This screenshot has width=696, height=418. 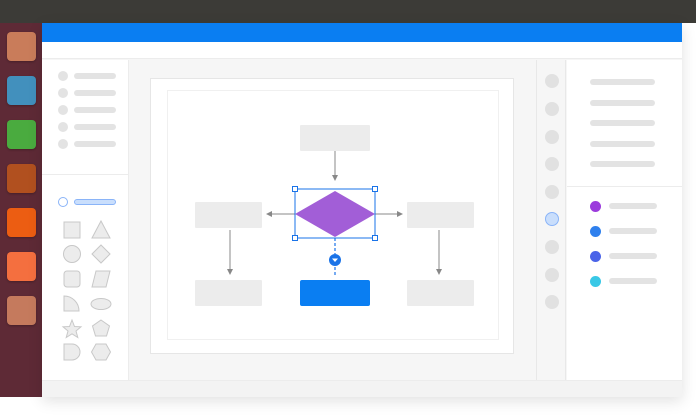 I want to click on status-bar, so click(x=362, y=388).